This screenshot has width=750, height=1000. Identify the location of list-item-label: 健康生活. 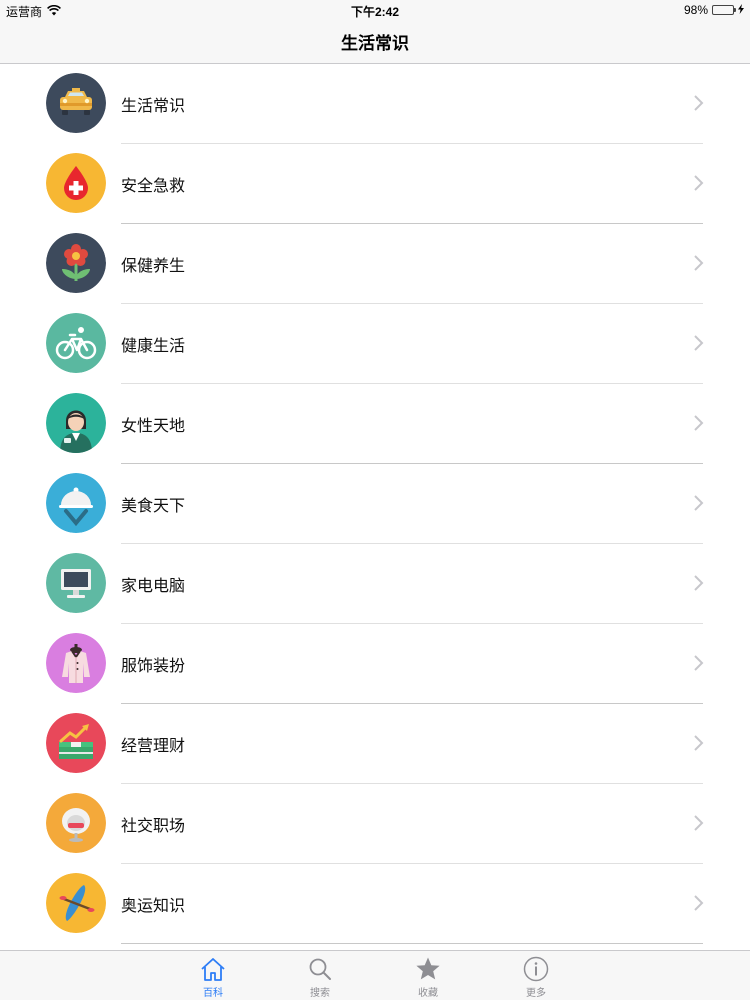
(153, 345).